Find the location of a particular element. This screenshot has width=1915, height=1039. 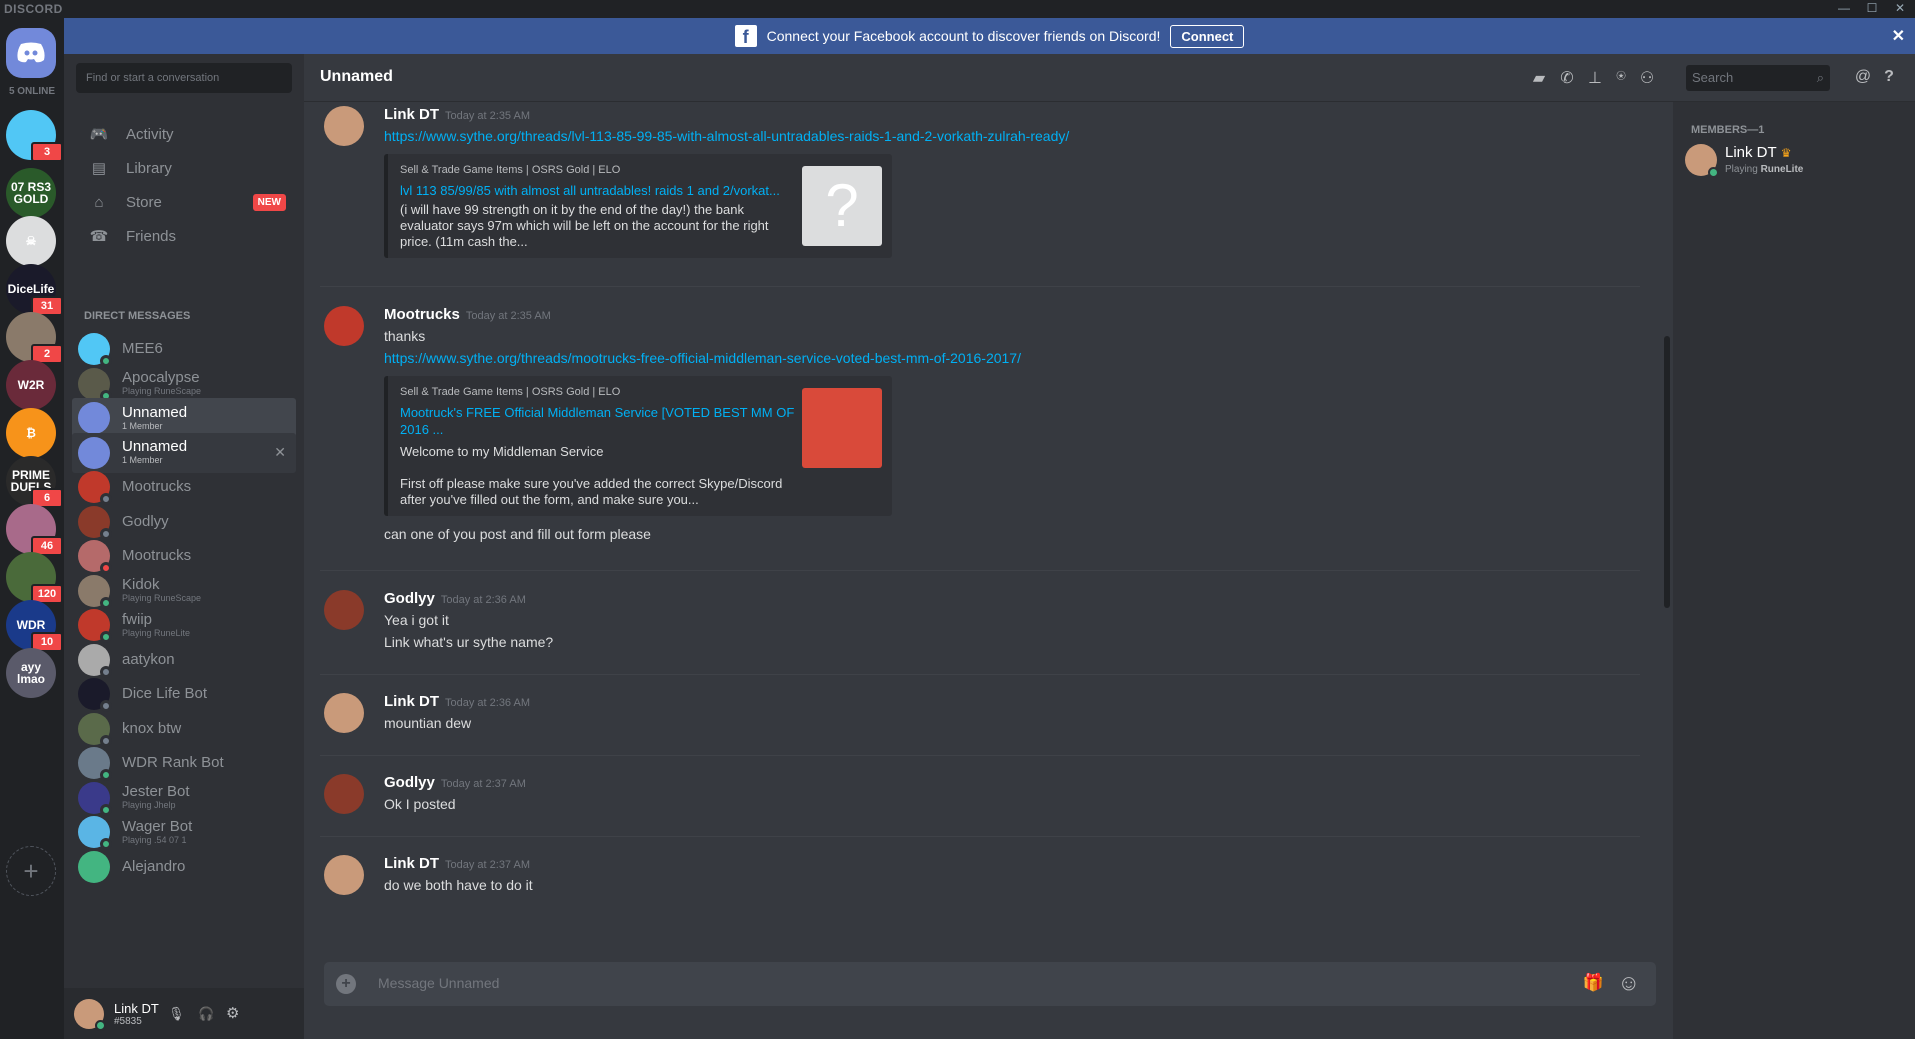

dm-subtext: Playing .54 07 1 is located at coordinates (154, 839).